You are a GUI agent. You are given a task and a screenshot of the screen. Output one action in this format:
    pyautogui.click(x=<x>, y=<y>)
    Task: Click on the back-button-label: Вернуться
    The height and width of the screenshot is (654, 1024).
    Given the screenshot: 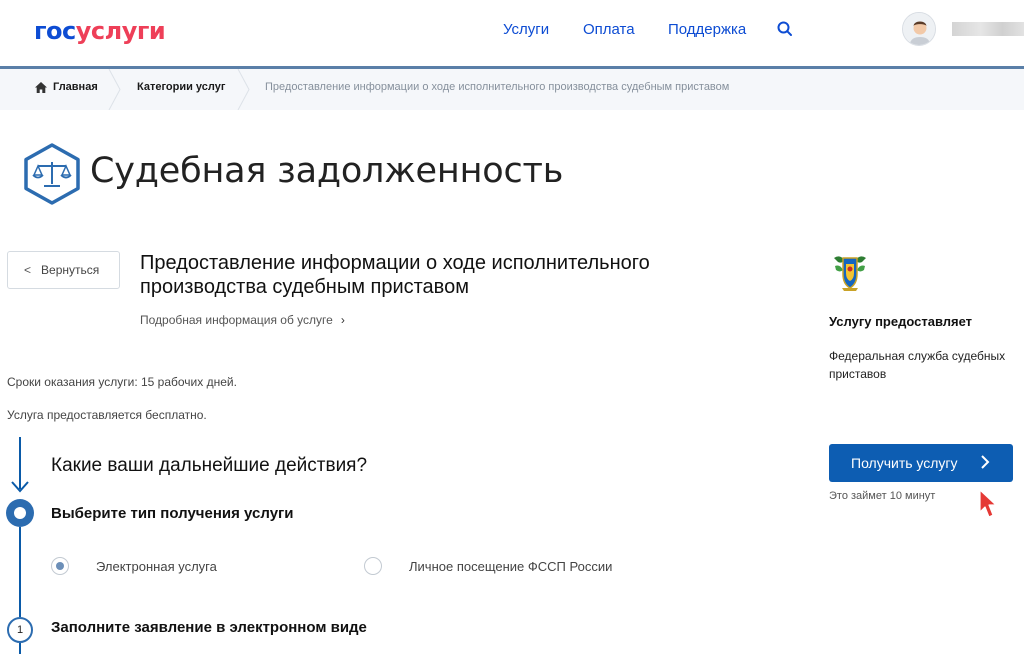 What is the action you would take?
    pyautogui.click(x=70, y=270)
    